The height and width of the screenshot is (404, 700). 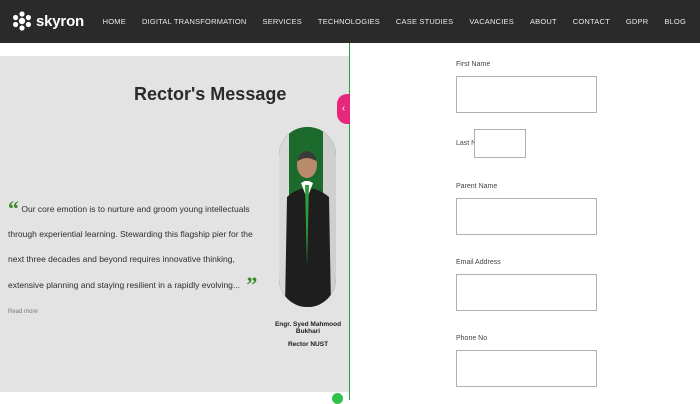 I want to click on chat-widget-dot, so click(x=337, y=398).